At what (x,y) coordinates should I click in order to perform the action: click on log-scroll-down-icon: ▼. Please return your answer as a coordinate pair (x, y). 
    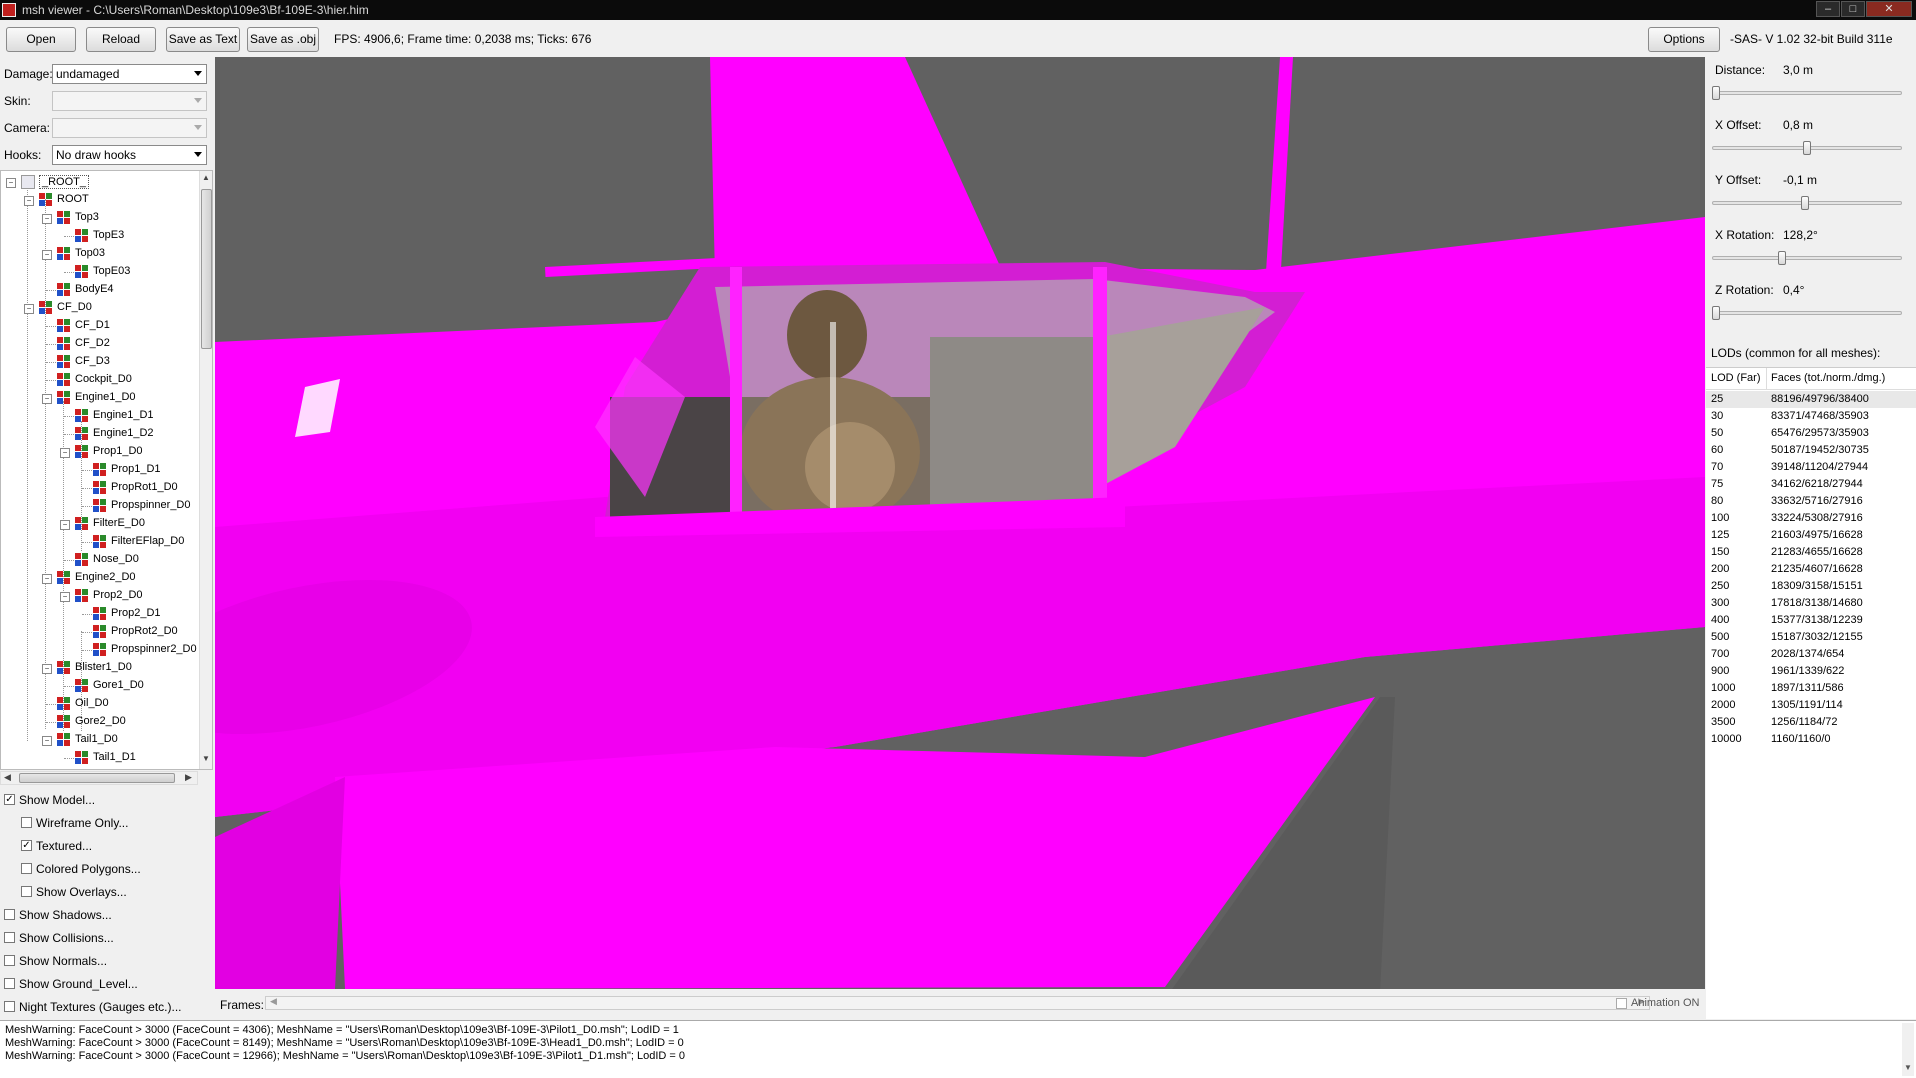
    Looking at the image, I should click on (1908, 1067).